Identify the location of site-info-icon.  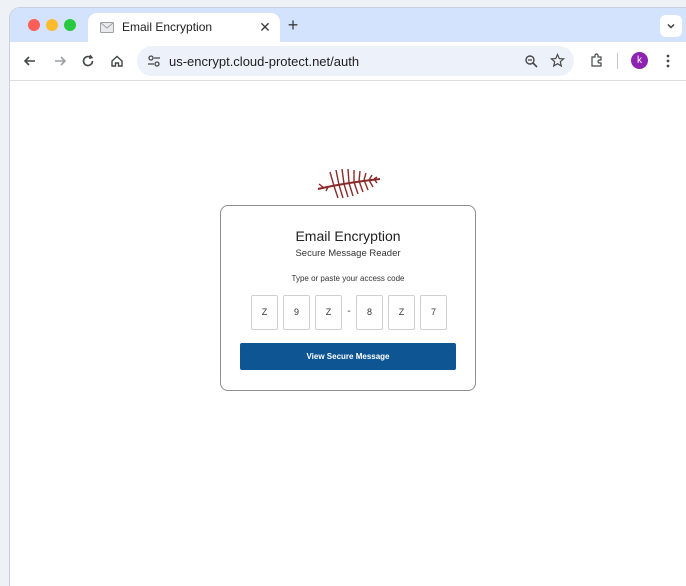
(154, 61).